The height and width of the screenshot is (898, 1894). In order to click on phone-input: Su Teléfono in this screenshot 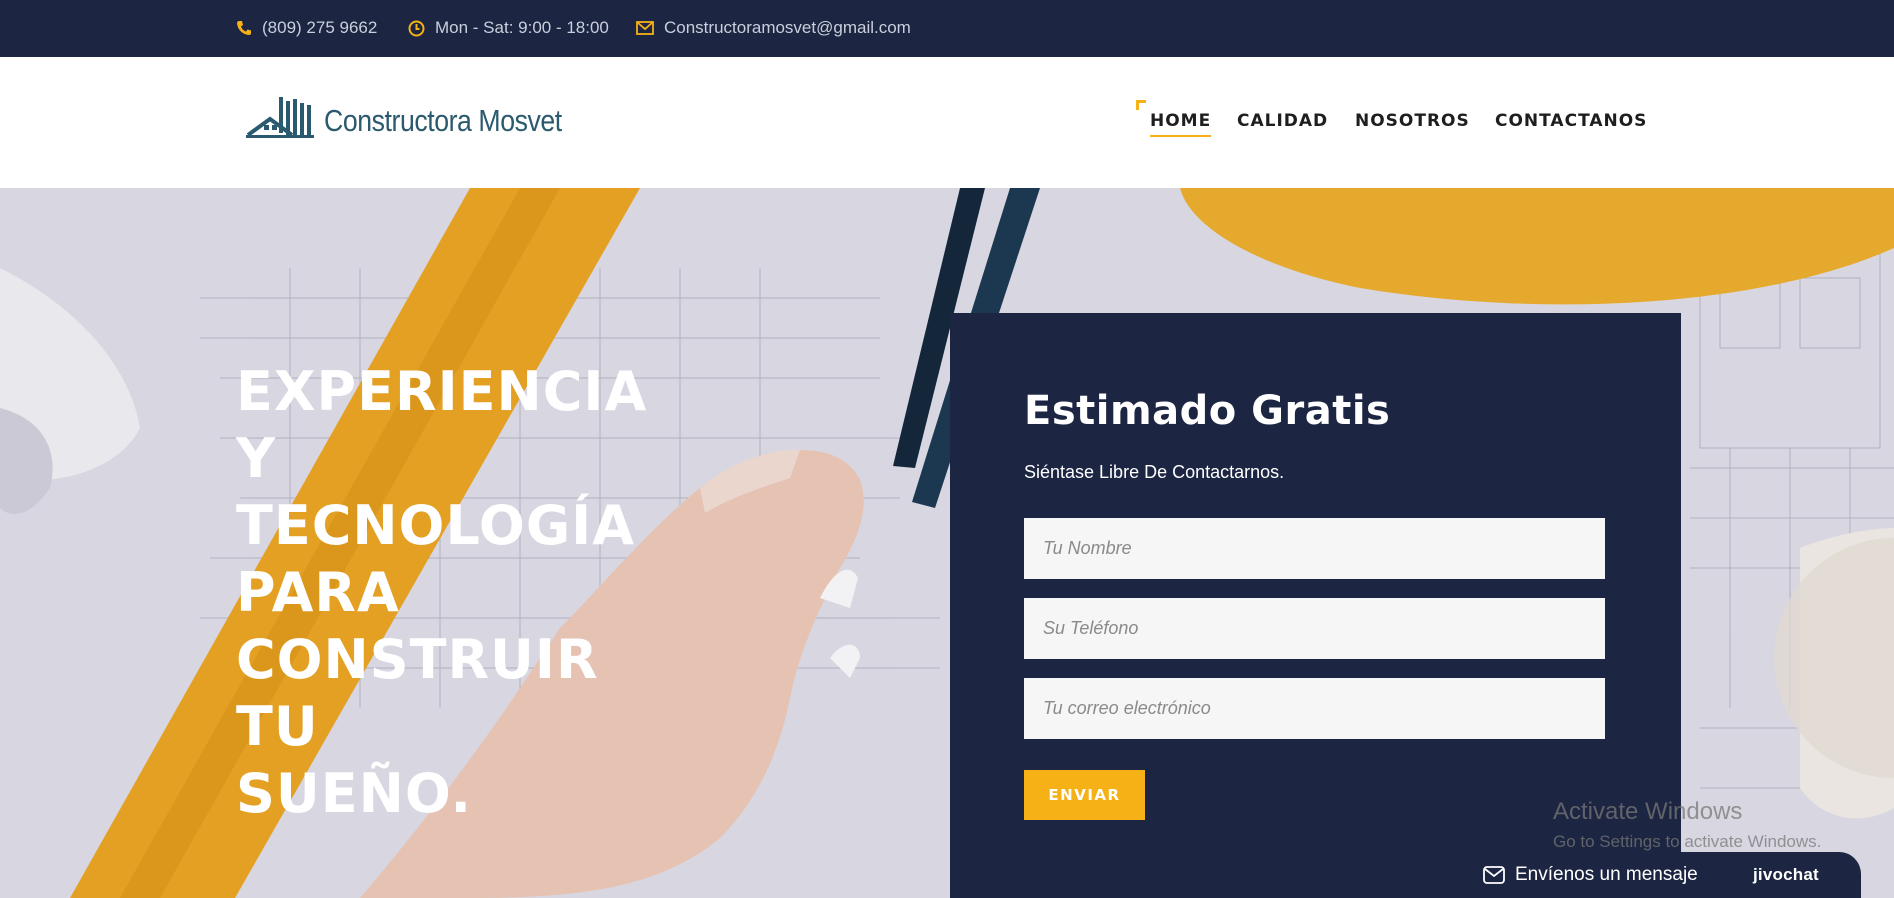, I will do `click(1314, 628)`.